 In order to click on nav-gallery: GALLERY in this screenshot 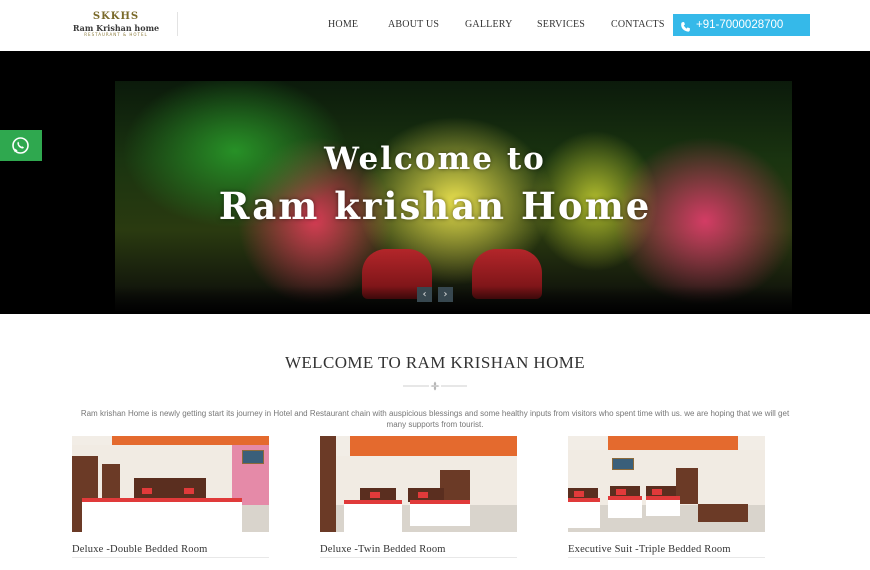, I will do `click(489, 24)`.